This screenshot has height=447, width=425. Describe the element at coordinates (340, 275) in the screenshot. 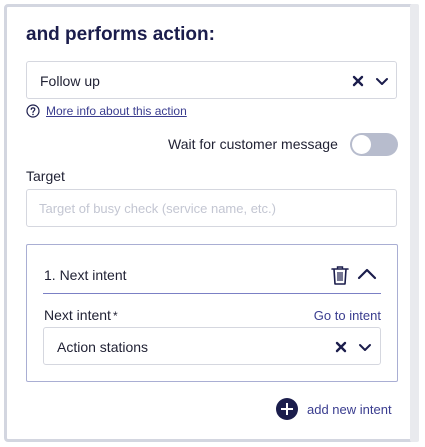

I see `trash-icon` at that location.